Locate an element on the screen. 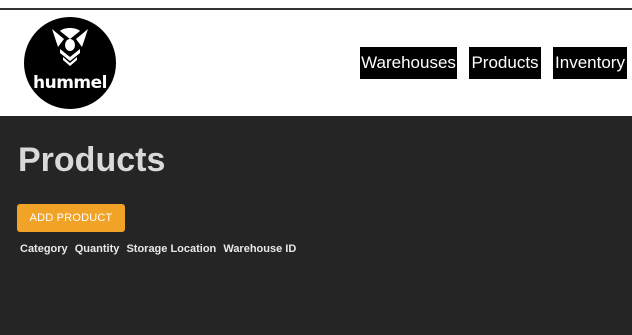 The image size is (632, 335). column-header-quantity: Quantity is located at coordinates (97, 249).